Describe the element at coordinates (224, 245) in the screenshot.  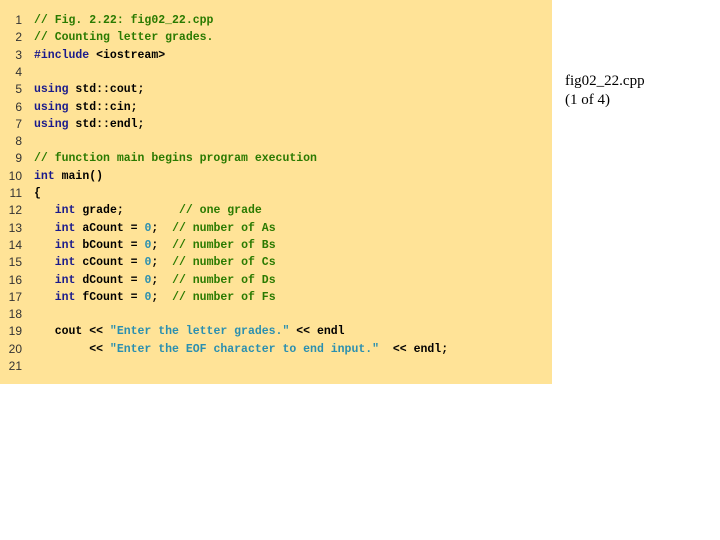
I see `code-comment: // number of Bs` at that location.